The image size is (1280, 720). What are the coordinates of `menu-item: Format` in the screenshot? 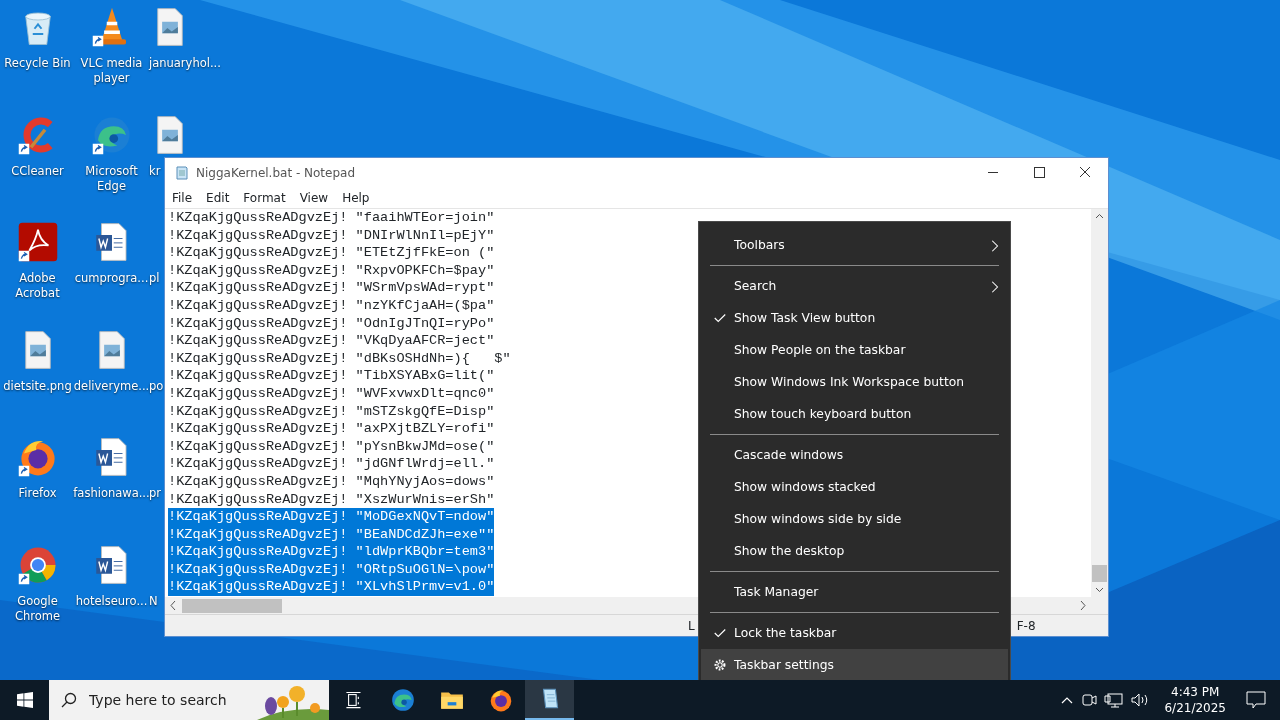 It's located at (264, 197).